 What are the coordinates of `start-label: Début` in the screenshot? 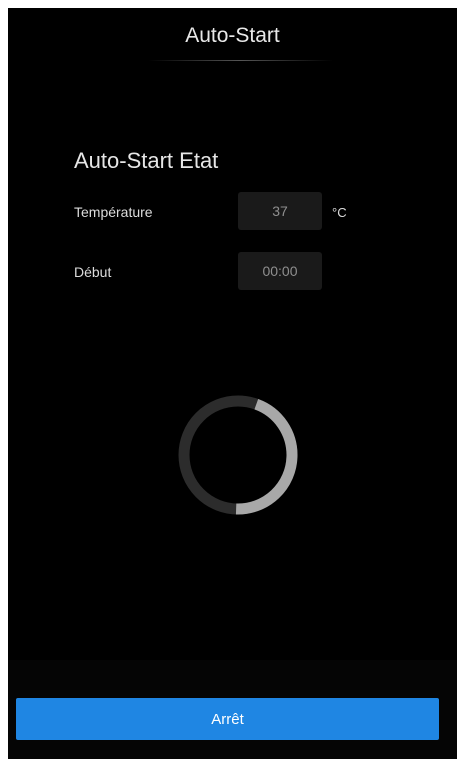 It's located at (93, 272).